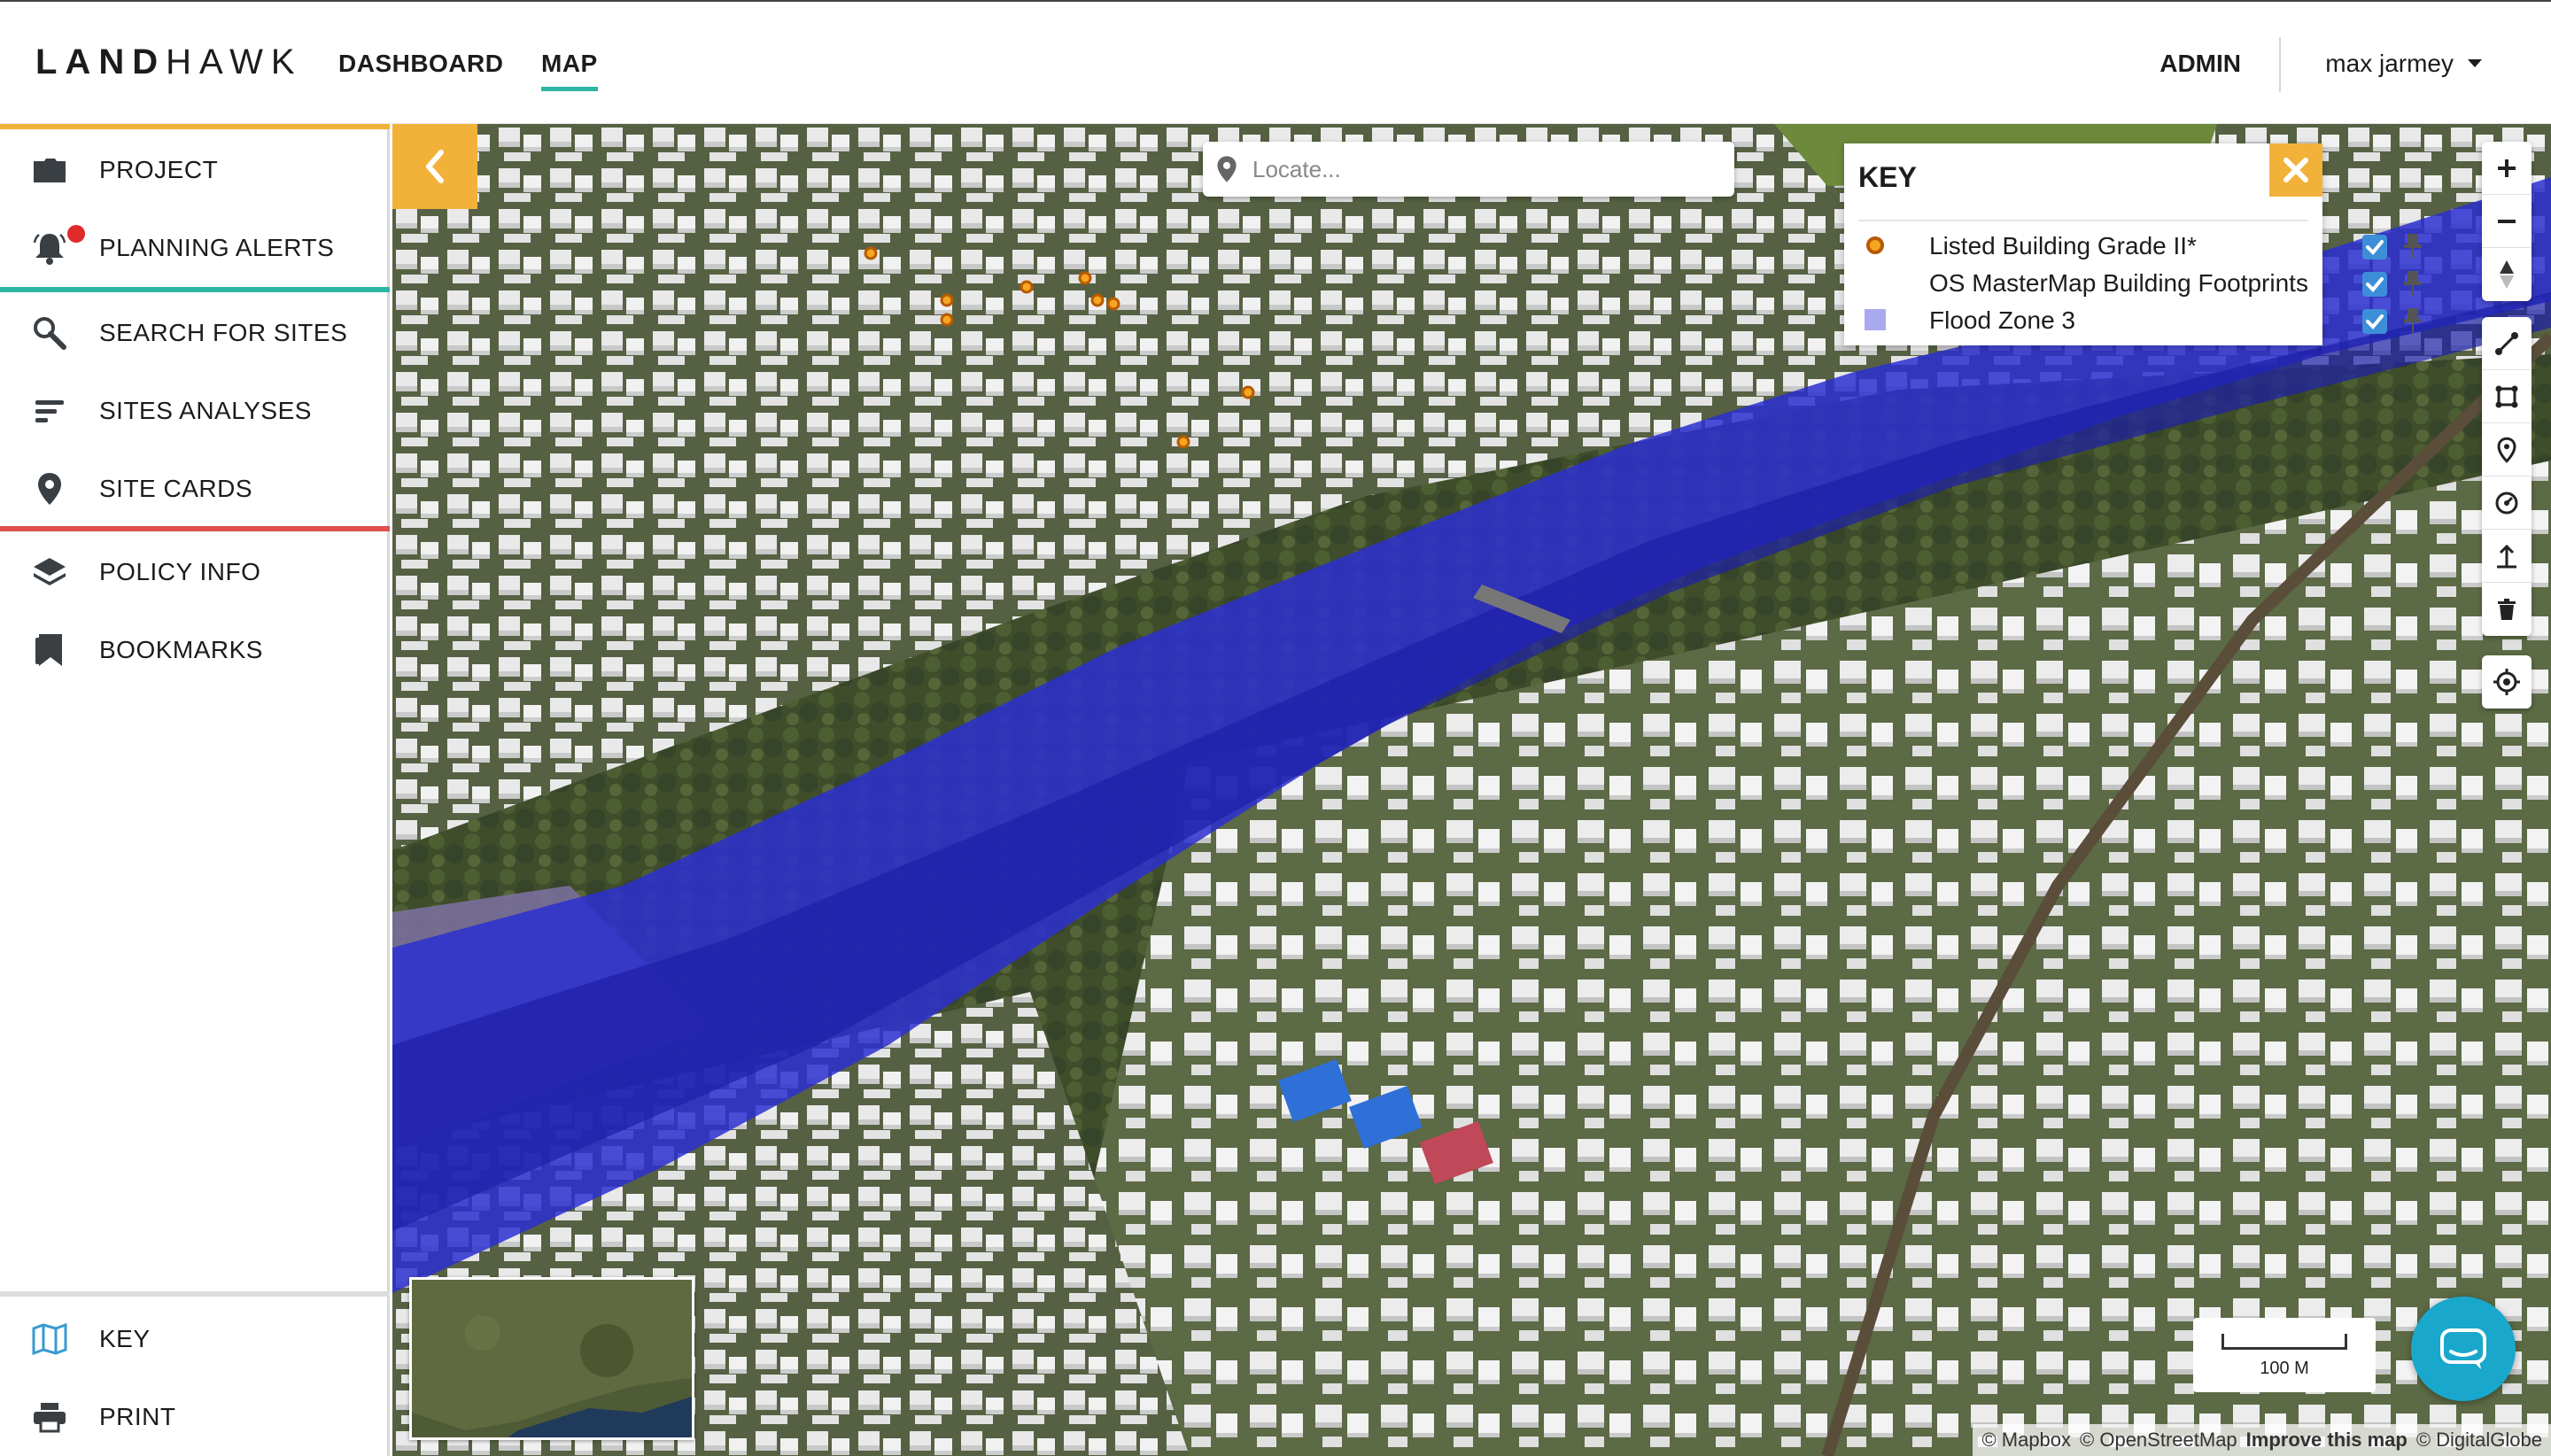 The height and width of the screenshot is (1456, 2551). I want to click on key-row-listed-building: Listed Building Grade II*, so click(2133, 245).